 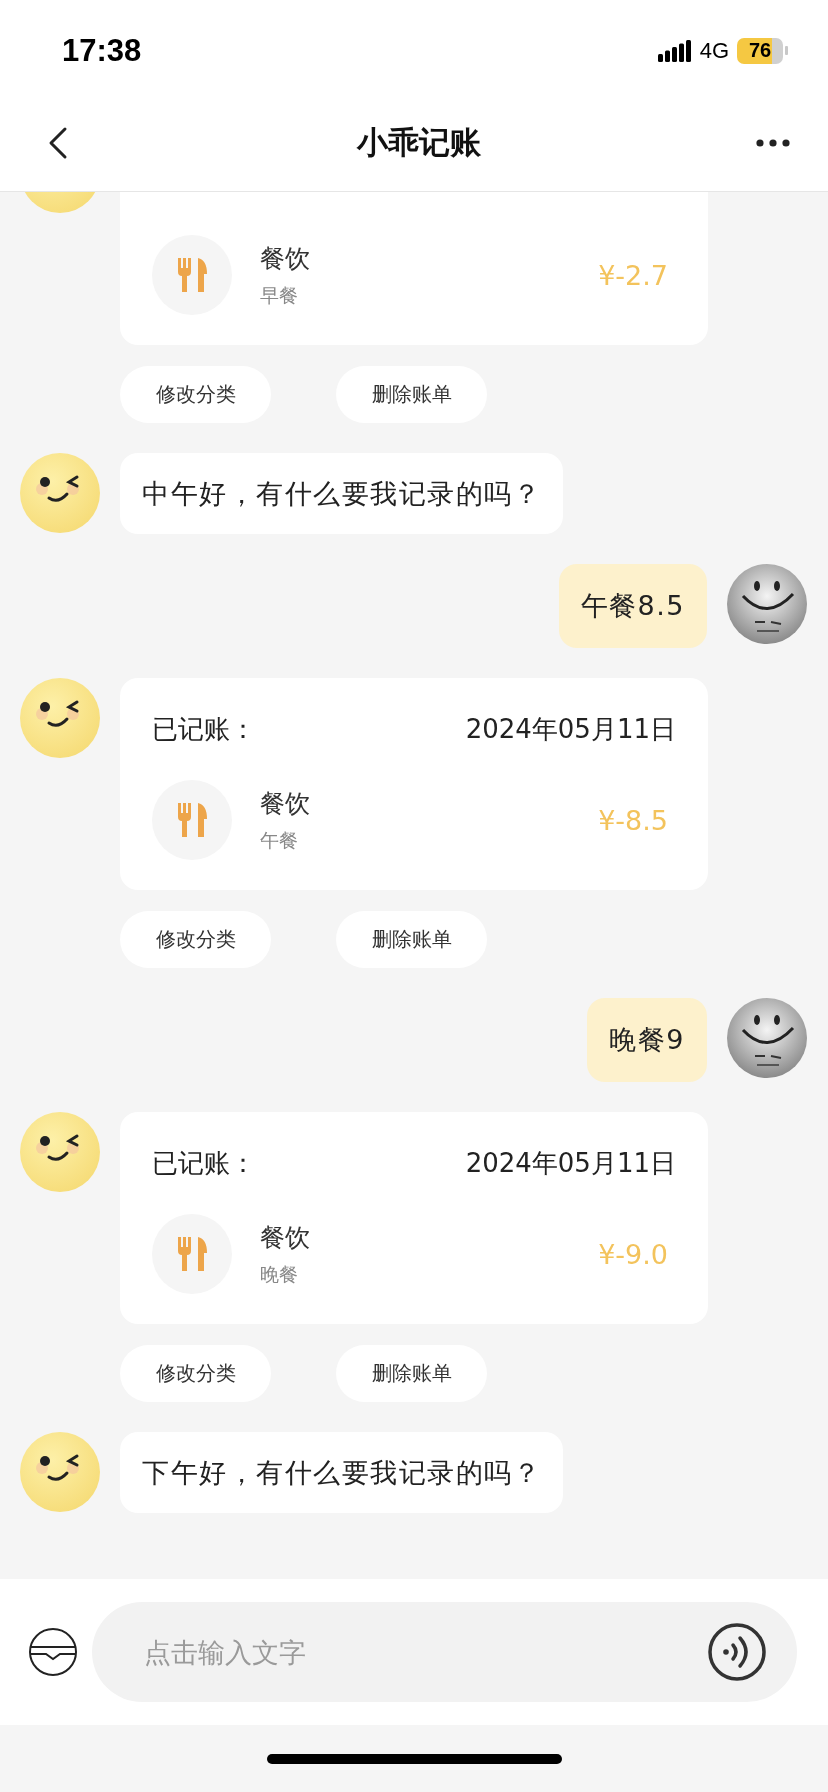 I want to click on status-time: 17:38, so click(x=102, y=50).